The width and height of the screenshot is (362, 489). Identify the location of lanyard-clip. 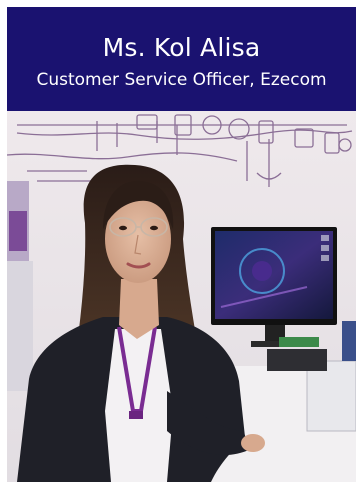
(136, 415).